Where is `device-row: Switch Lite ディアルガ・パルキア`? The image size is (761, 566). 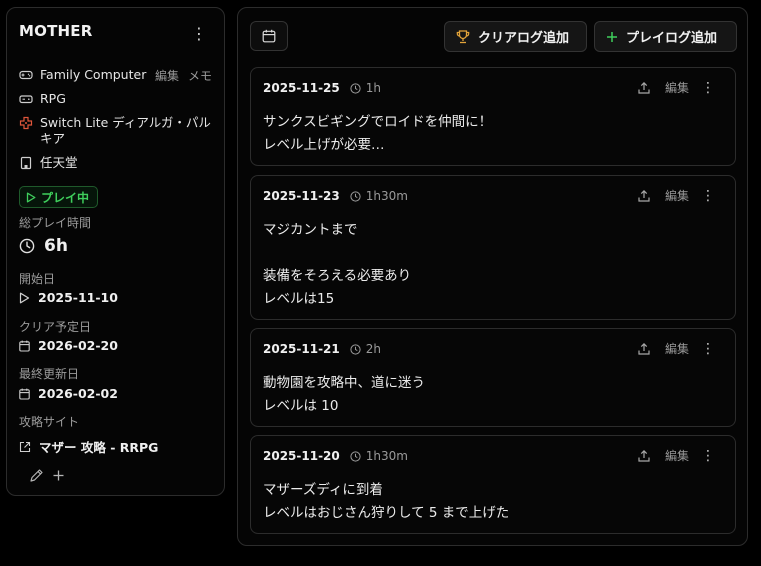 device-row: Switch Lite ディアルガ・パルキア is located at coordinates (117, 131).